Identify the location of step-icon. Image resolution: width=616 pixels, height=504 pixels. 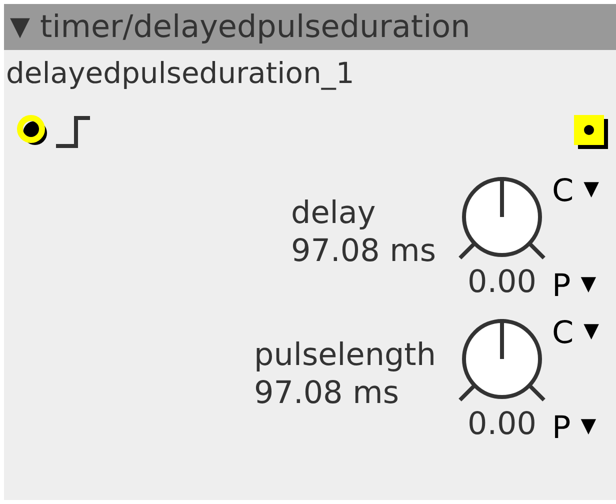
(74, 132).